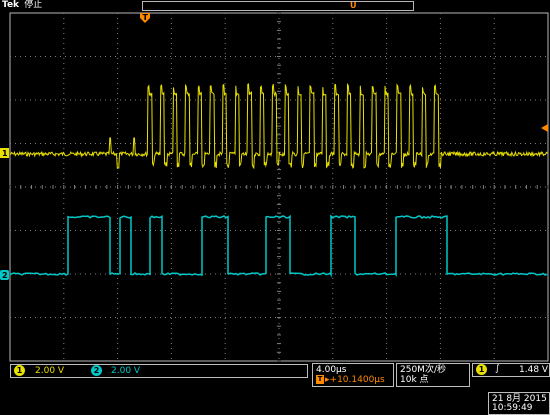 The width and height of the screenshot is (550, 415). Describe the element at coordinates (423, 370) in the screenshot. I see `sample-rate: 250M次/秒` at that location.